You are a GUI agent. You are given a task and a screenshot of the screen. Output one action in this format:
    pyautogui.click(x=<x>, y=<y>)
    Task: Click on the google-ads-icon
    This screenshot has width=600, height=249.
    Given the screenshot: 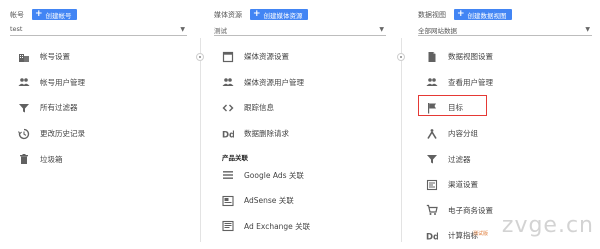 What is the action you would take?
    pyautogui.click(x=228, y=175)
    